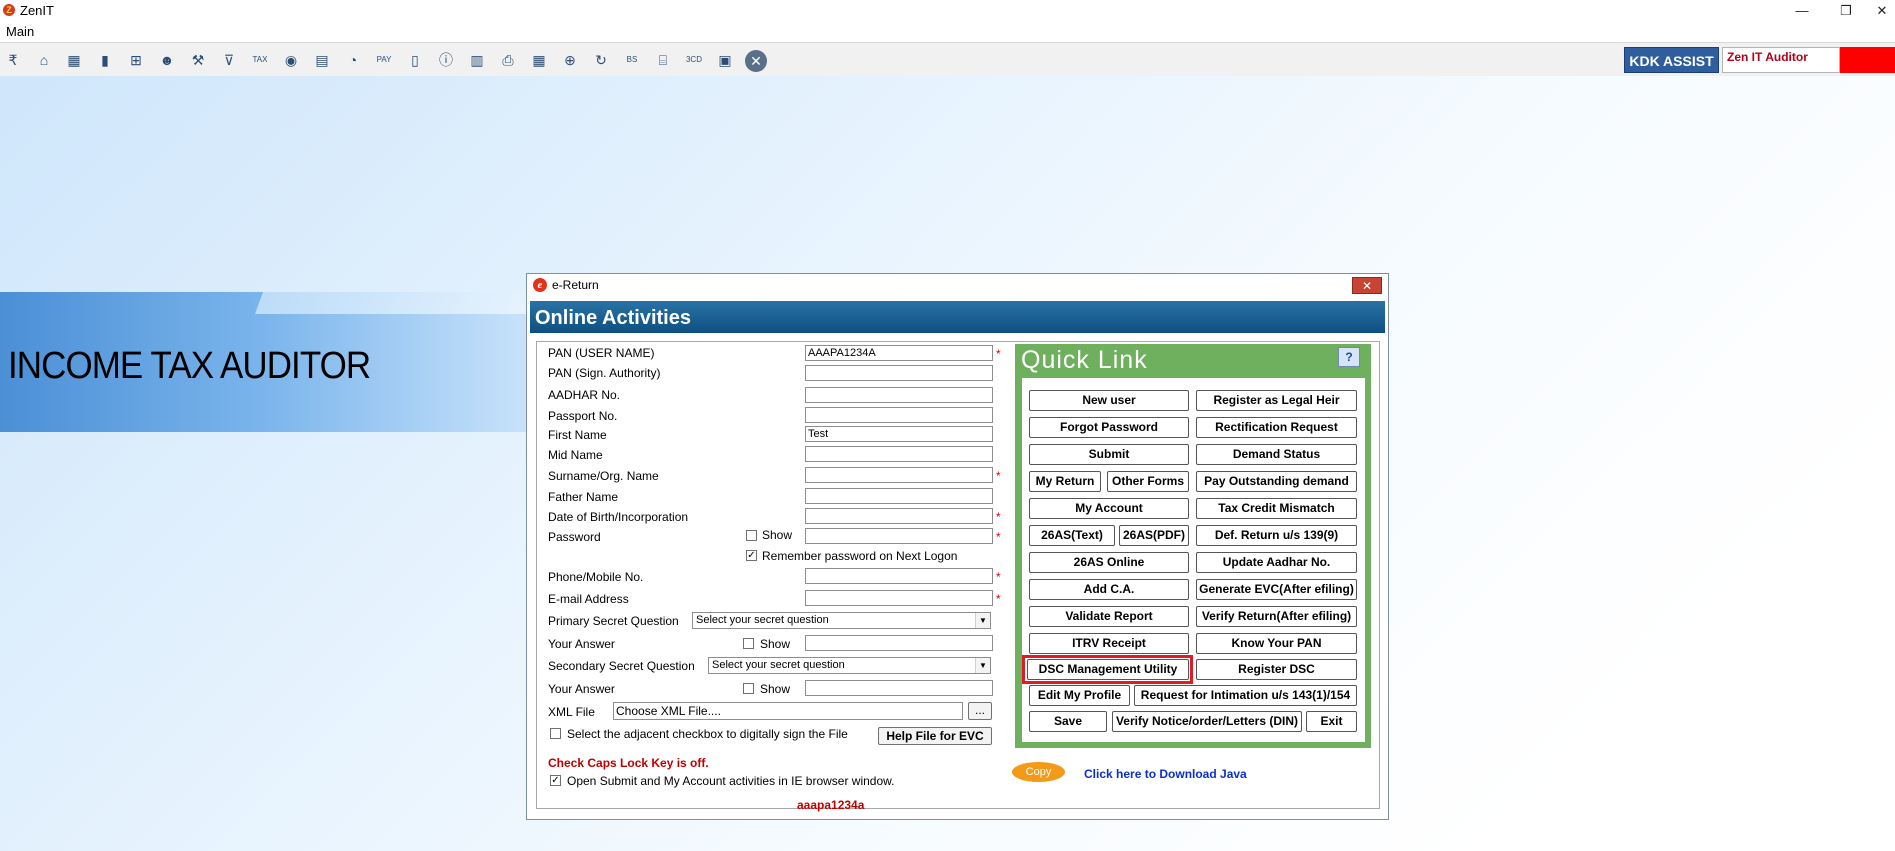  Describe the element at coordinates (1079, 695) in the screenshot. I see `edit-profile-button: Edit My Profile` at that location.